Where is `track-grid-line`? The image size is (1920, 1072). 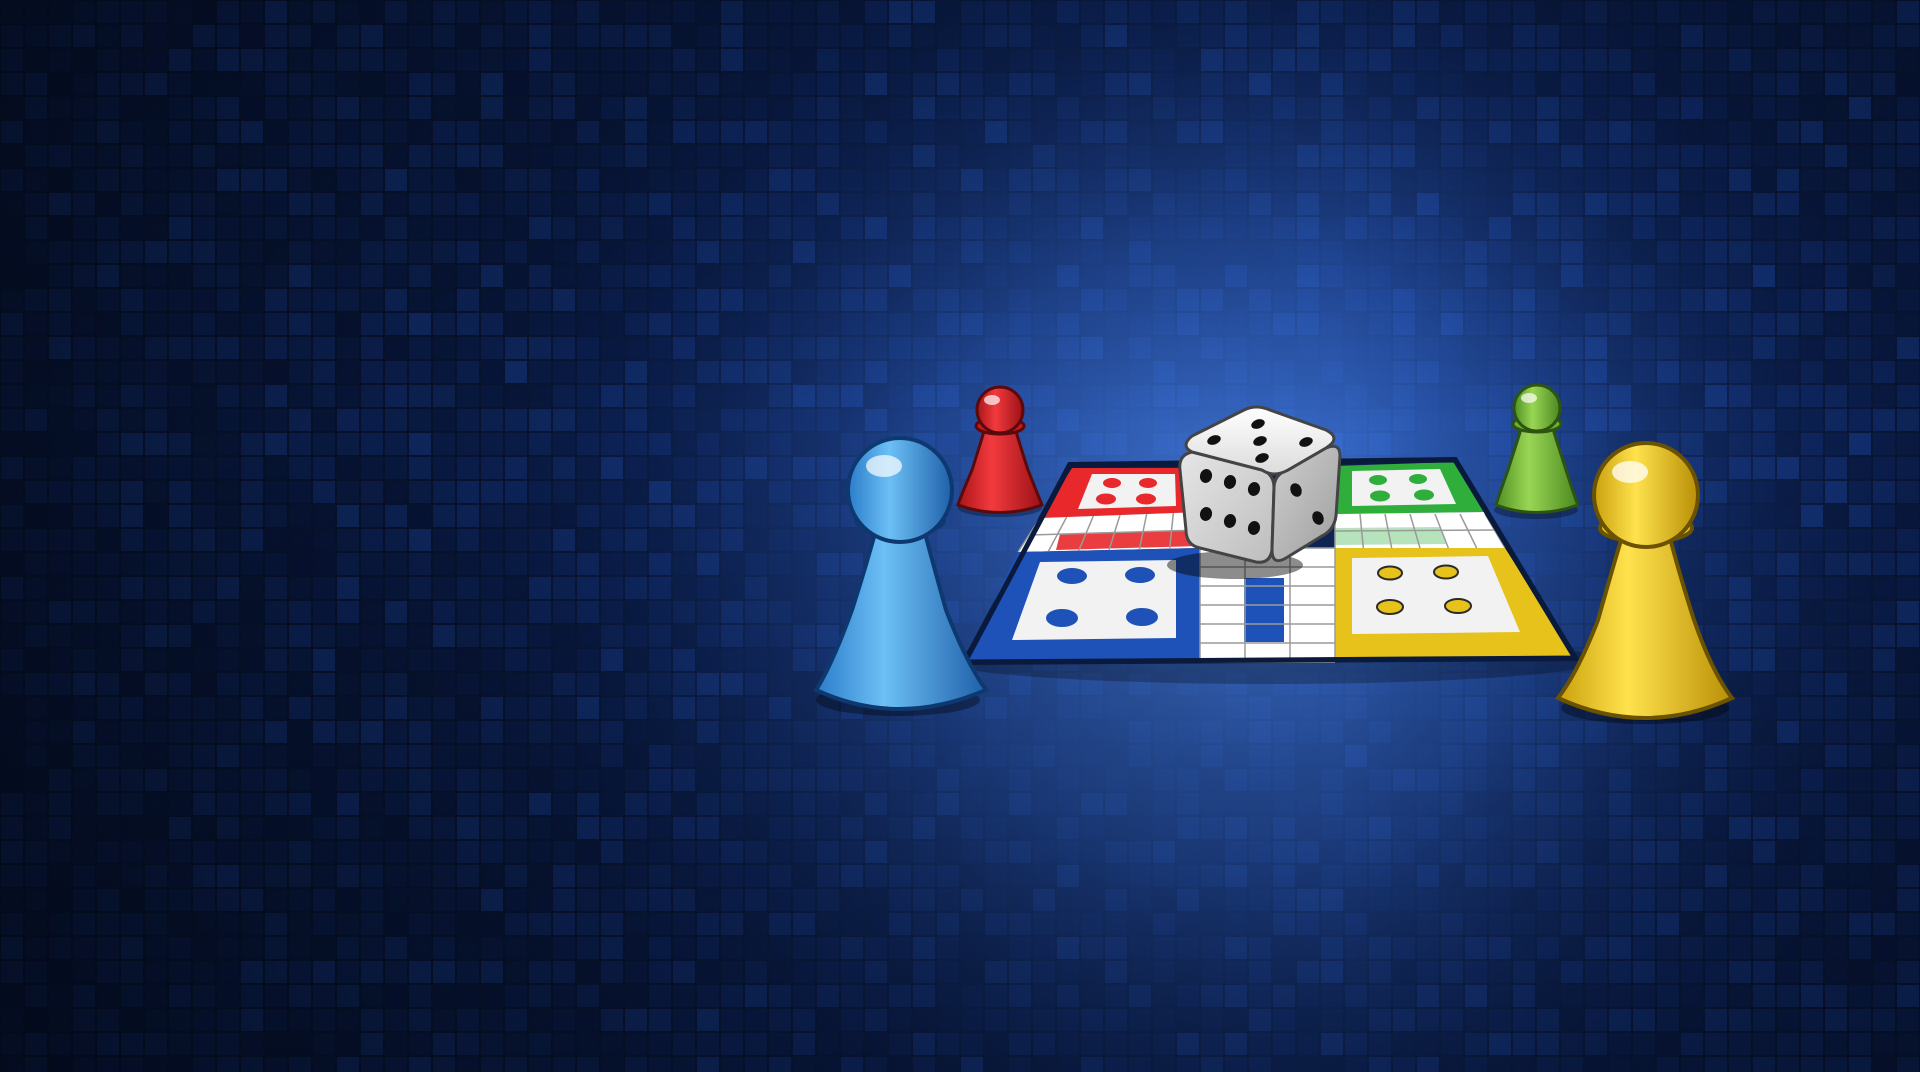 track-grid-line is located at coordinates (1415, 530).